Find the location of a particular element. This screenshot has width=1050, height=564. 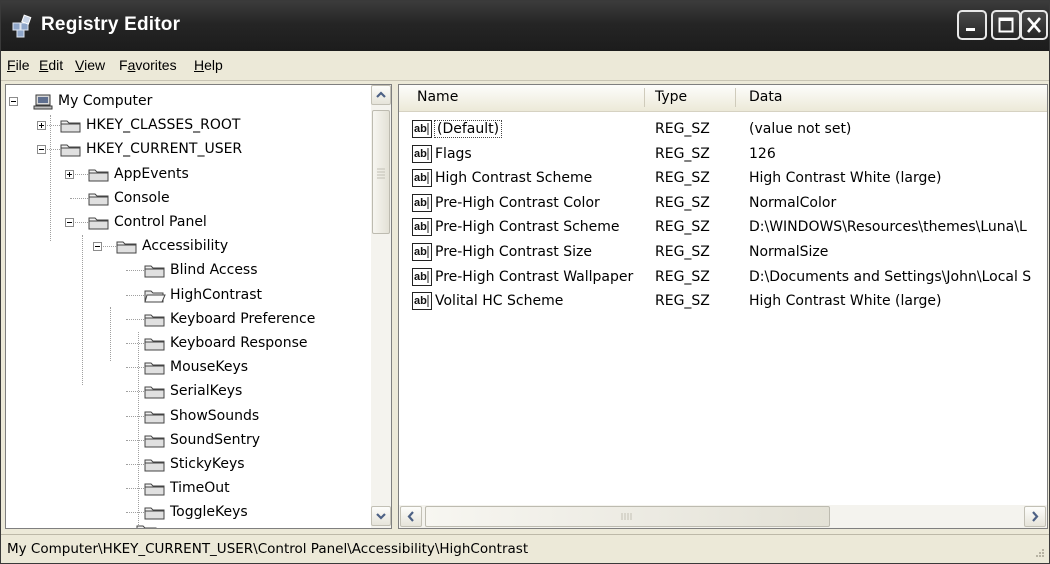

horizontal-scroll-thumb is located at coordinates (627, 516).